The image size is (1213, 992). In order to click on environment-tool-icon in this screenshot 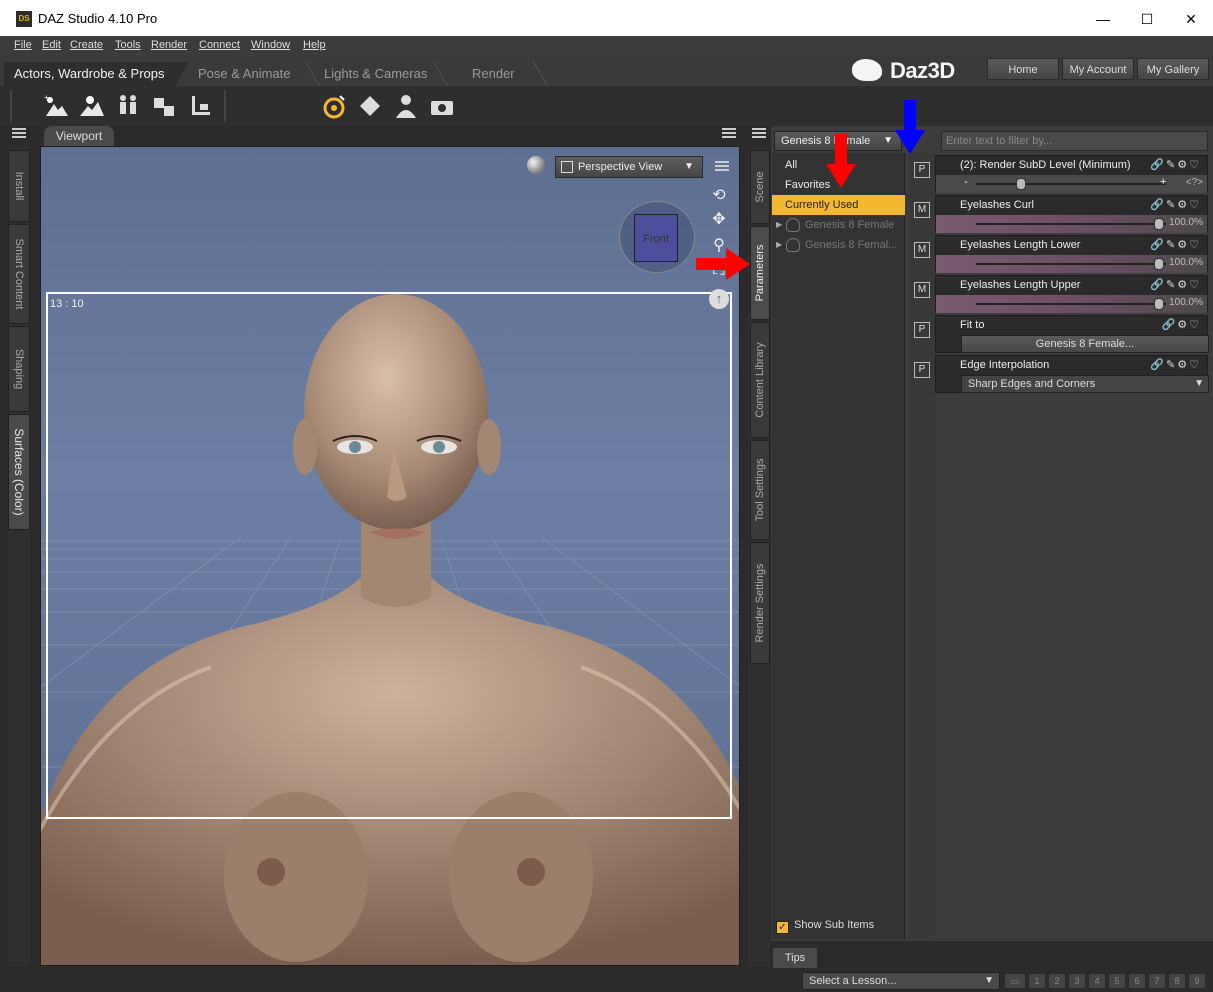, I will do `click(92, 106)`.